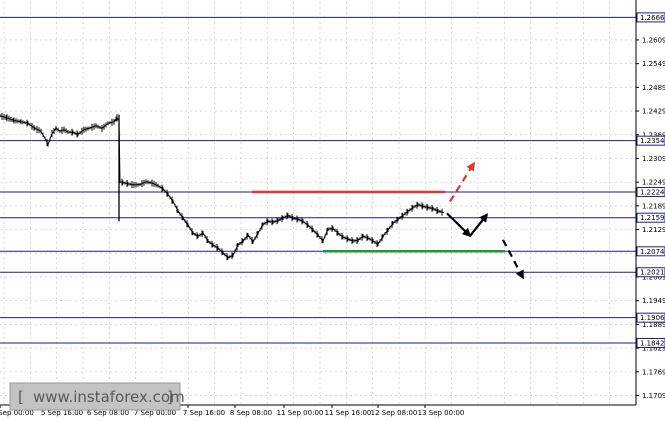 The height and width of the screenshot is (421, 665). I want to click on y-tick-label: 1.2429, so click(653, 112).